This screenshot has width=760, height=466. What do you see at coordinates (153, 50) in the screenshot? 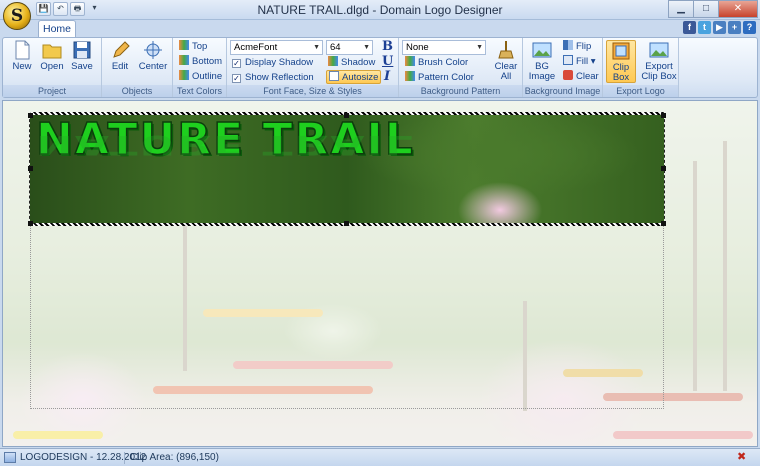
I see `center-icon` at bounding box center [153, 50].